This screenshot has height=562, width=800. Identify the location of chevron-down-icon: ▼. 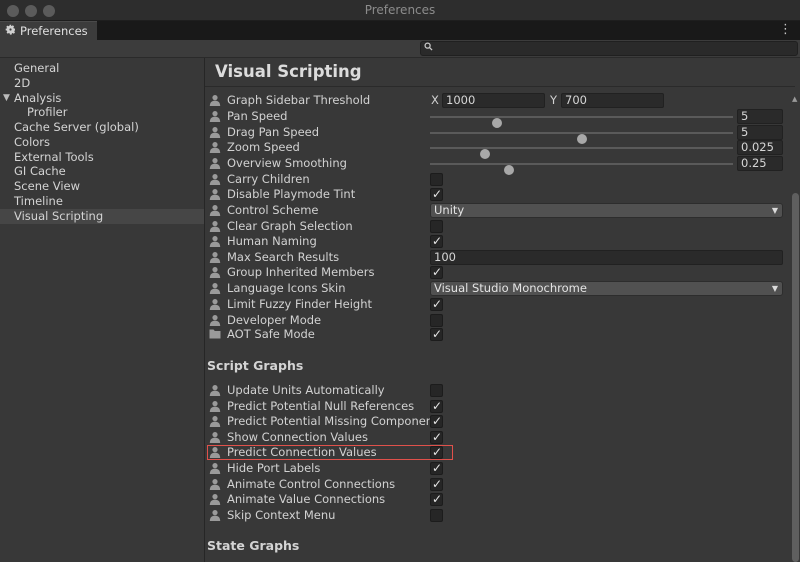
(774, 288).